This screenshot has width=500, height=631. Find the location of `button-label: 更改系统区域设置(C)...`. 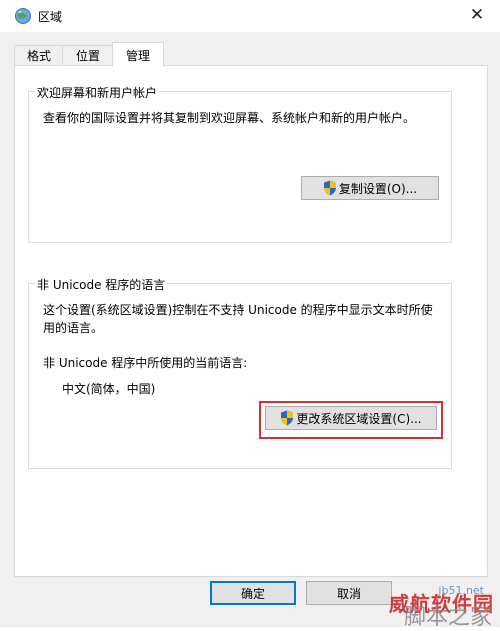

button-label: 更改系统区域设置(C)... is located at coordinates (359, 418).